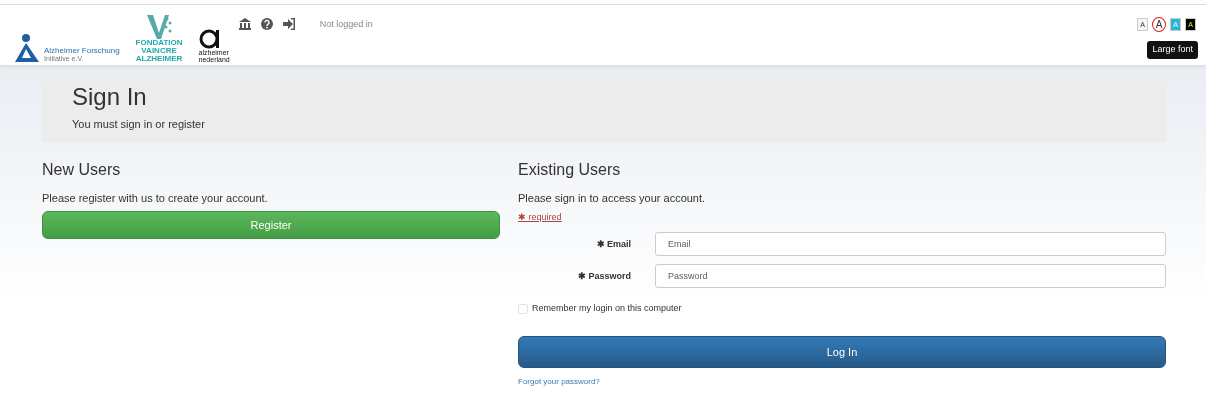 Image resolution: width=1206 pixels, height=405 pixels. I want to click on bank-icon, so click(244, 24).